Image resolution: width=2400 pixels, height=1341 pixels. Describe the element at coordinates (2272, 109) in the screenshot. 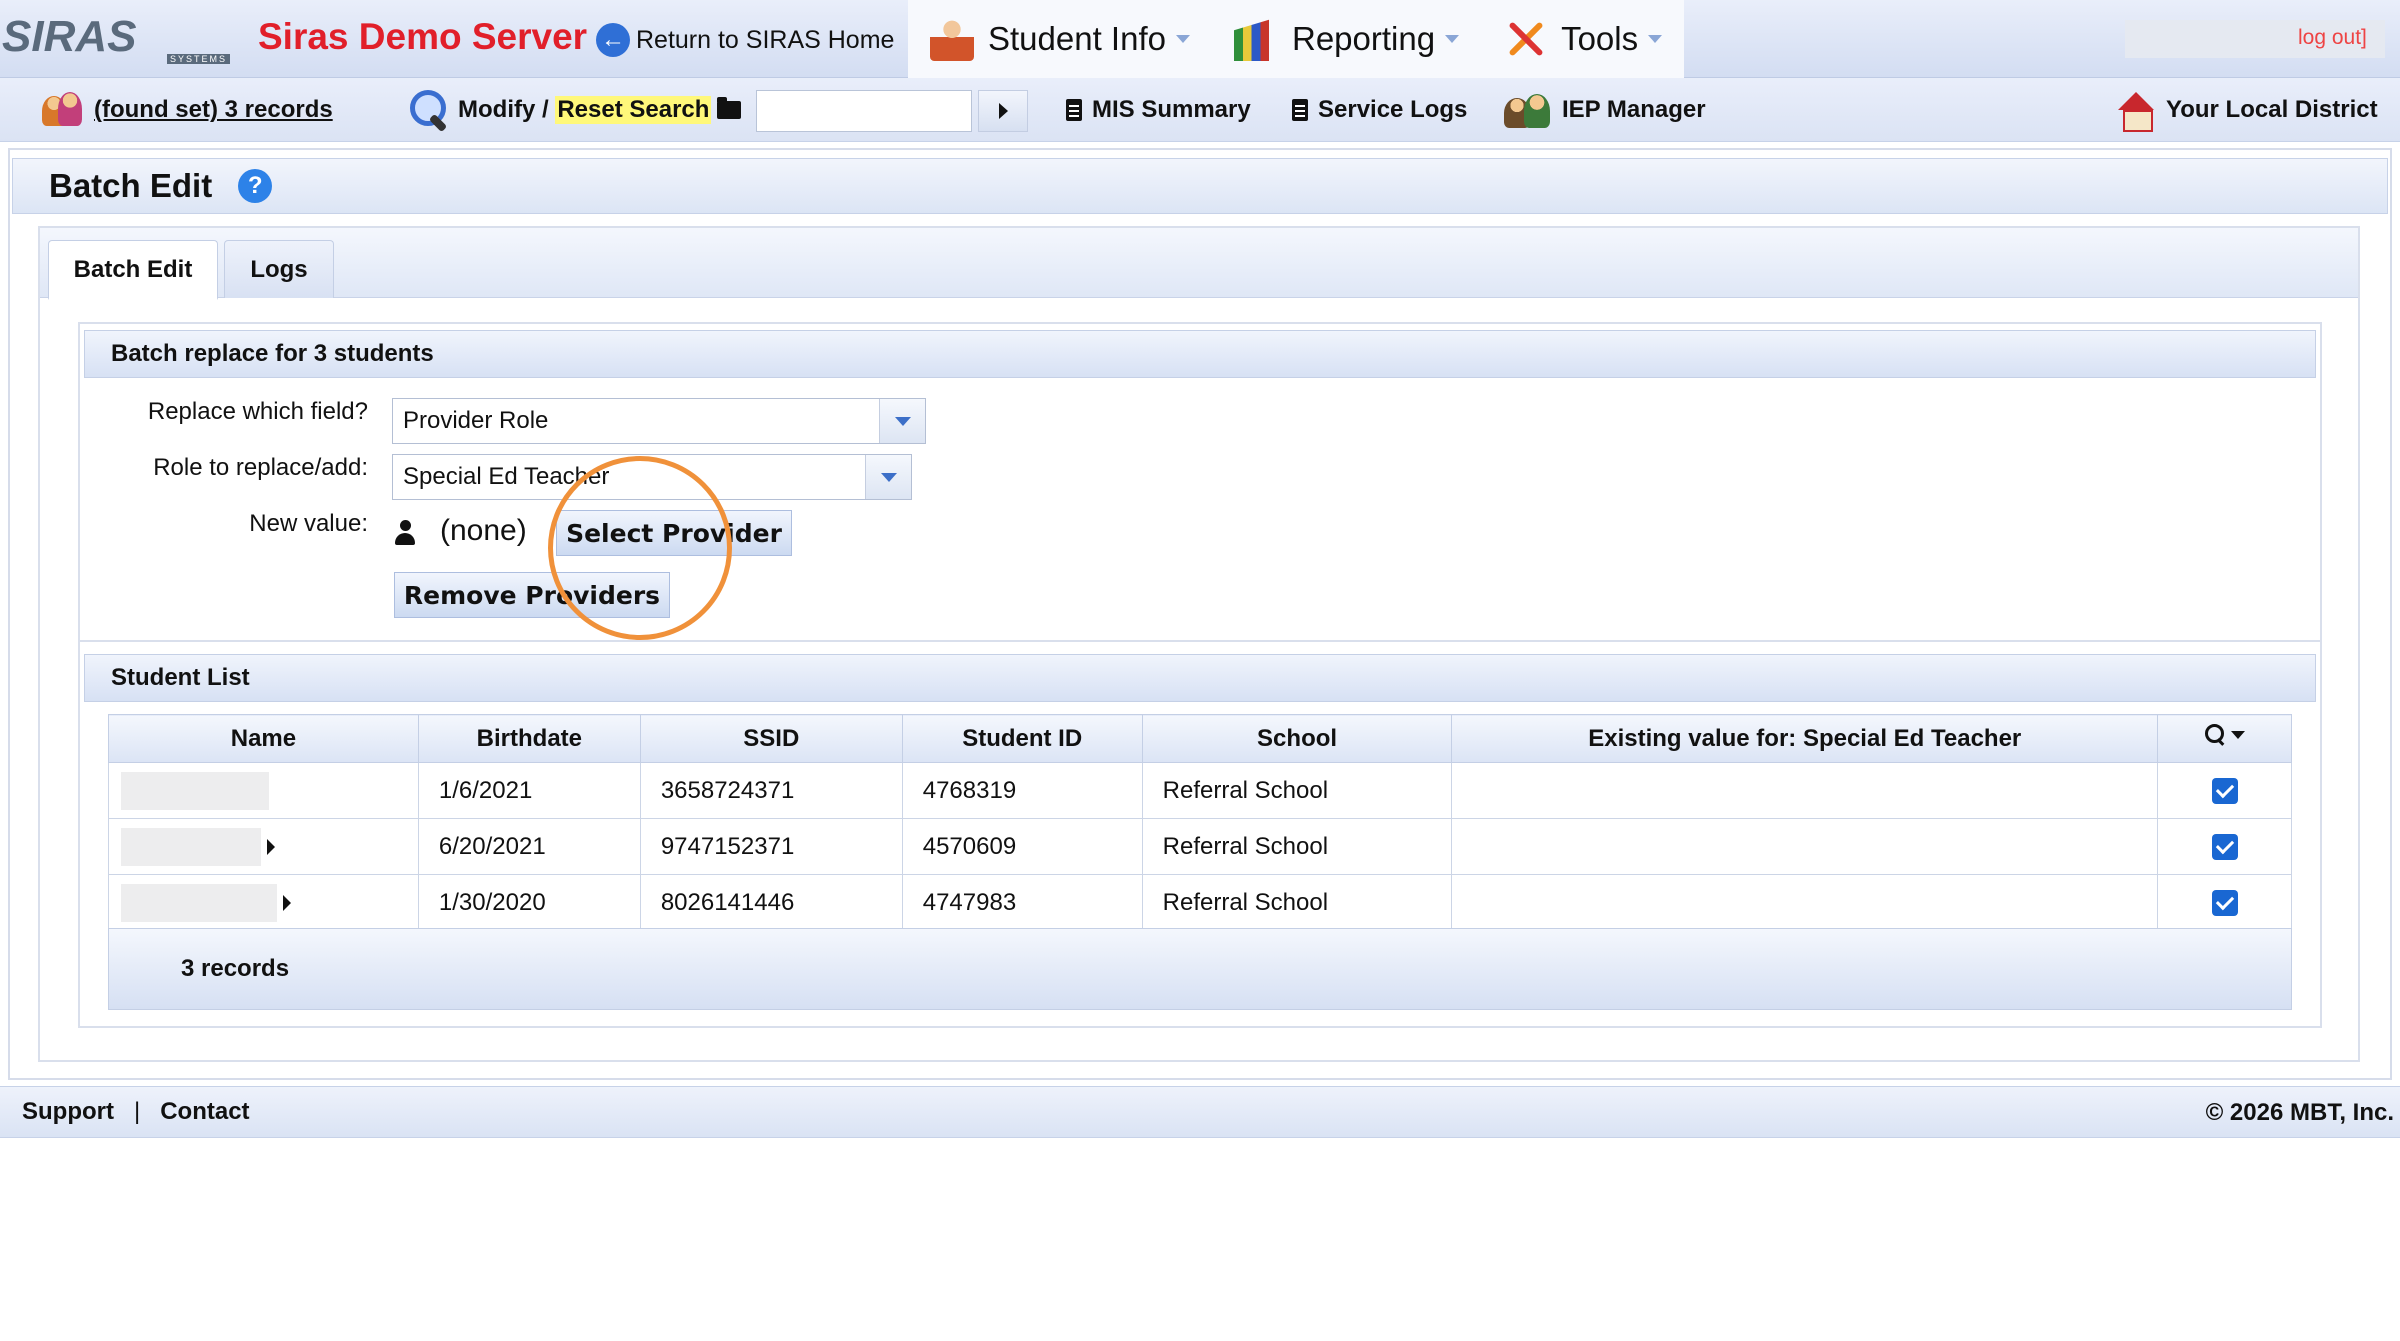

I see `district-label: Your Local District` at that location.